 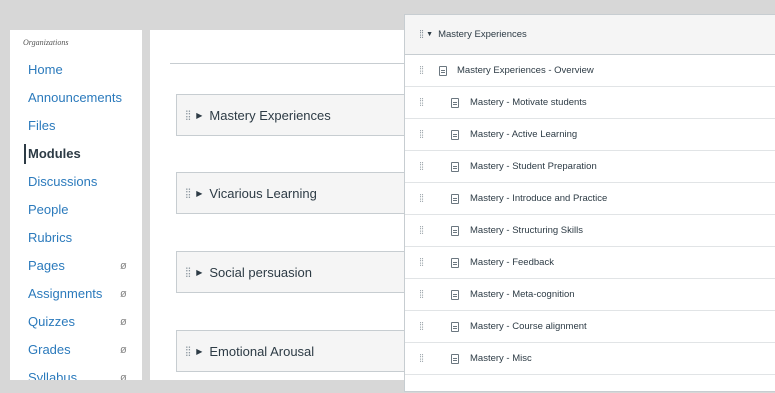 I want to click on module-header-social-persuasion: ⁞⁞ ▶ Social persuasion, so click(x=293, y=272).